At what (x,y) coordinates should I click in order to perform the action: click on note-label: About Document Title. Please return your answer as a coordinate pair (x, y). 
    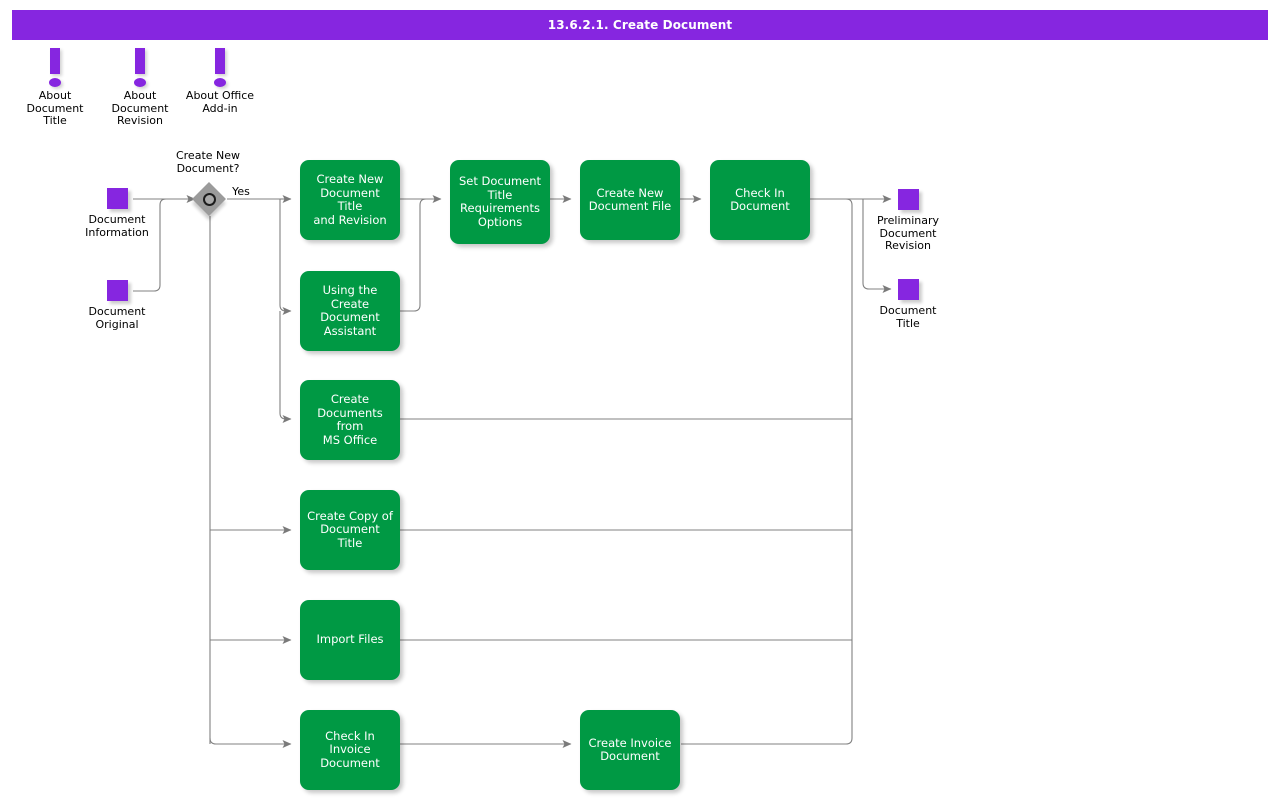
    Looking at the image, I should click on (55, 108).